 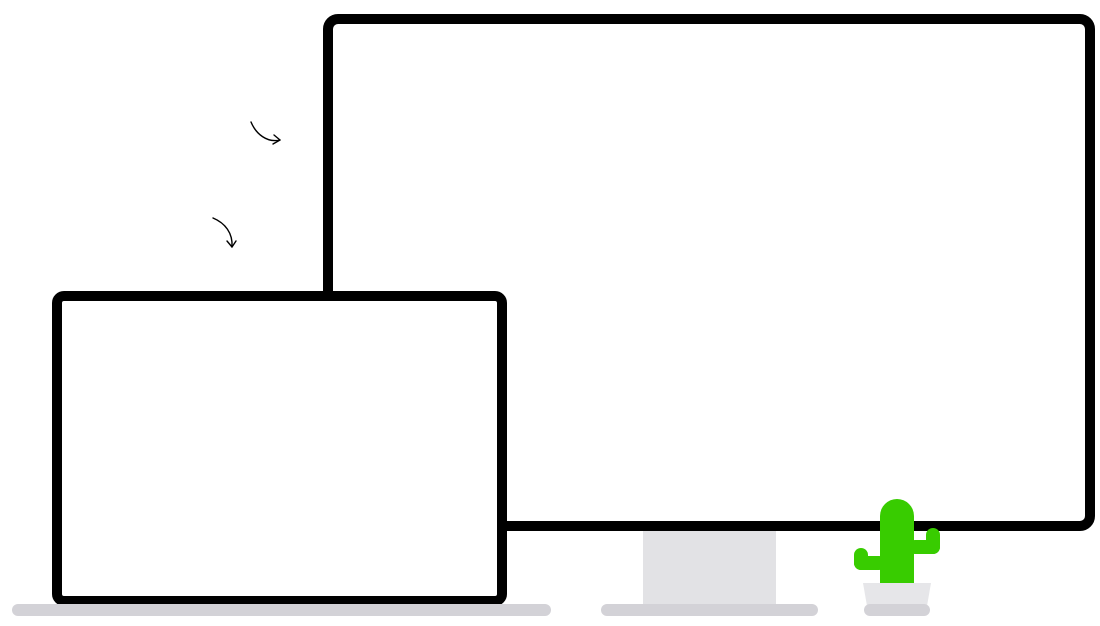 What do you see at coordinates (281, 610) in the screenshot?
I see `laptop-base` at bounding box center [281, 610].